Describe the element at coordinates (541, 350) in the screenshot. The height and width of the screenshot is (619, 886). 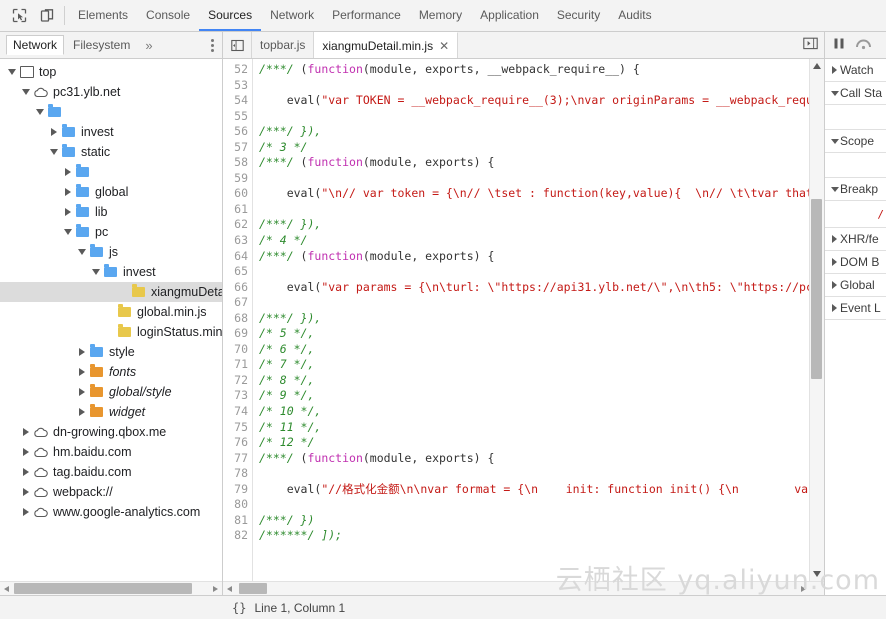
I see `code-line: /* 6 */,` at that location.